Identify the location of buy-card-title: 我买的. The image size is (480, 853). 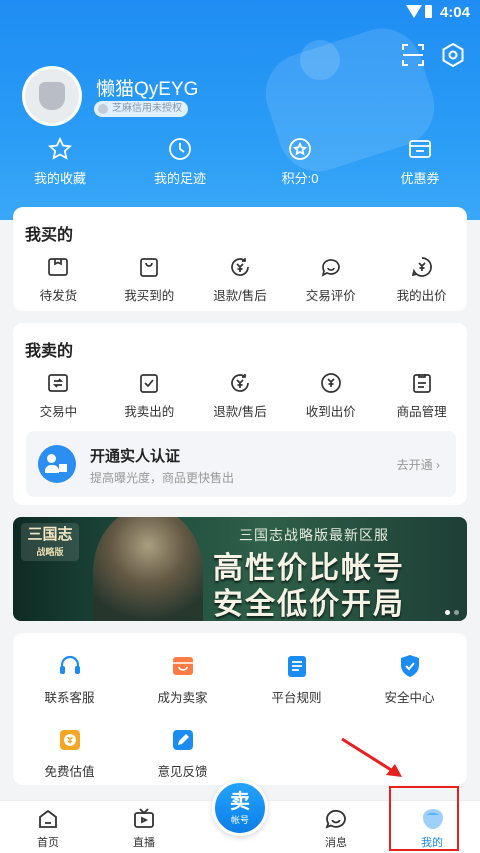
(49, 235).